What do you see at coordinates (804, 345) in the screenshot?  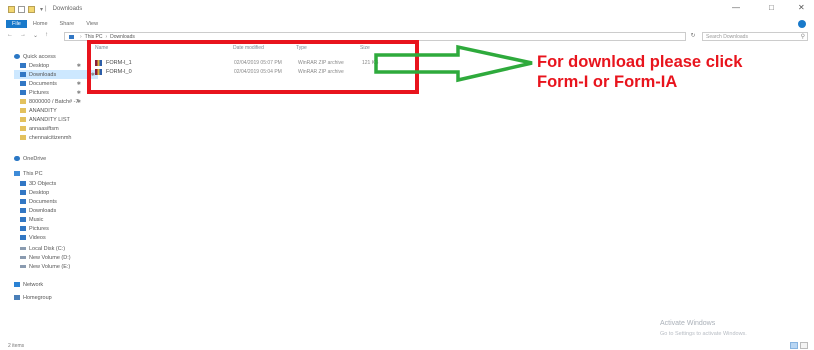 I see `large-icons-view-icon` at bounding box center [804, 345].